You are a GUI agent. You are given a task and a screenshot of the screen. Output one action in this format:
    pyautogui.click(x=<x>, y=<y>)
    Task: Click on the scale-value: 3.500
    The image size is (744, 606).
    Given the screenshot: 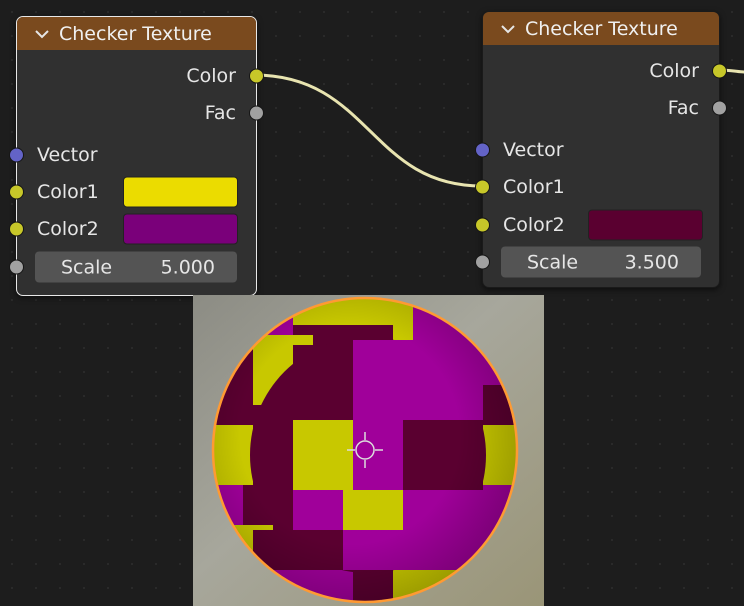 What is the action you would take?
    pyautogui.click(x=651, y=262)
    